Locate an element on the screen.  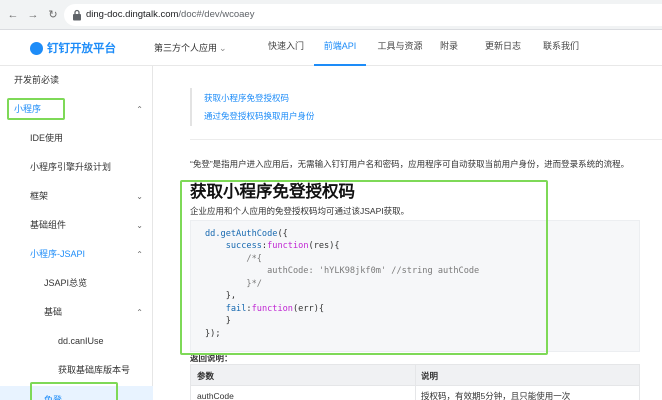
table-cell: 授权码，有效期5分钟，且只能使用一次 is located at coordinates (496, 395).